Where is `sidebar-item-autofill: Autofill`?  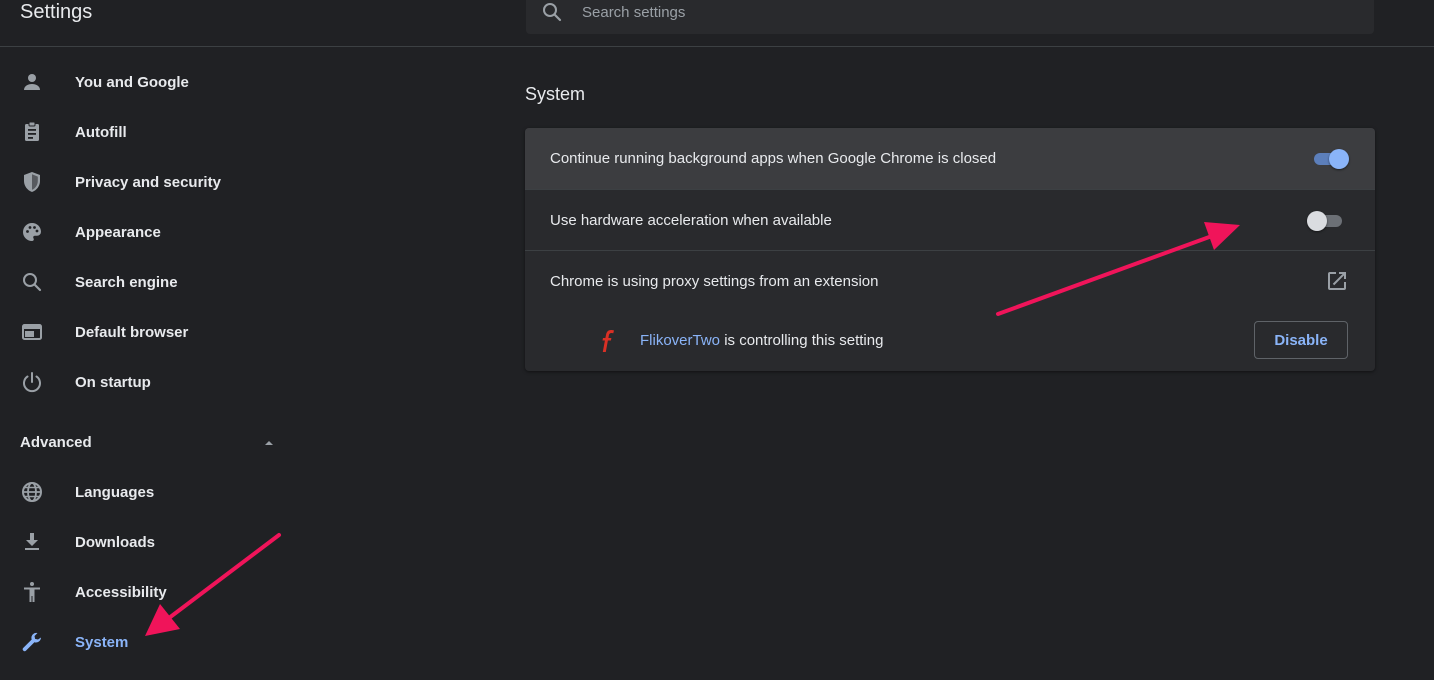 sidebar-item-autofill: Autofill is located at coordinates (150, 132).